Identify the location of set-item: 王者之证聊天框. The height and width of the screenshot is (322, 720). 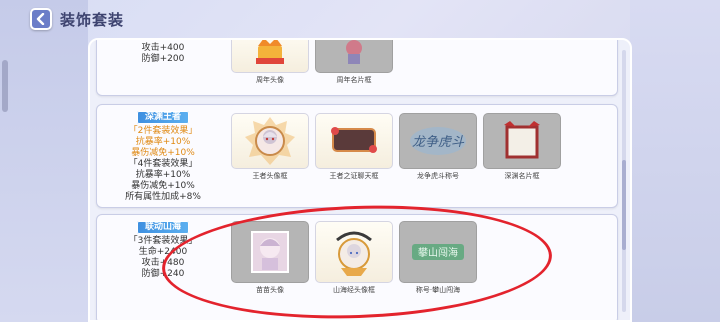
(354, 147).